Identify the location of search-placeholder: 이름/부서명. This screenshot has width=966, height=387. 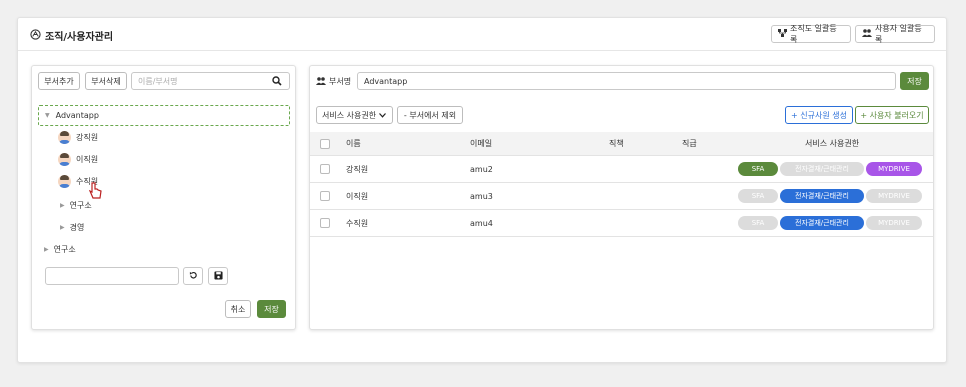
(158, 81).